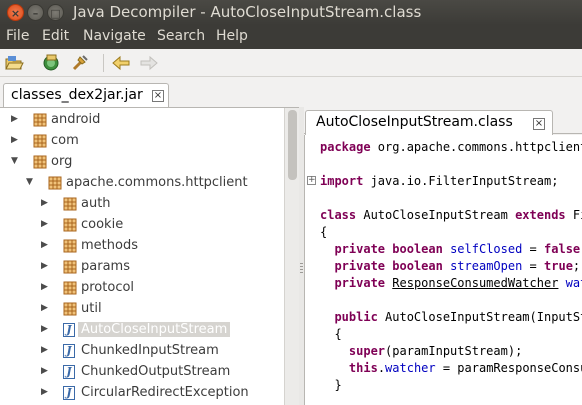  I want to click on code-token: class, so click(338, 215).